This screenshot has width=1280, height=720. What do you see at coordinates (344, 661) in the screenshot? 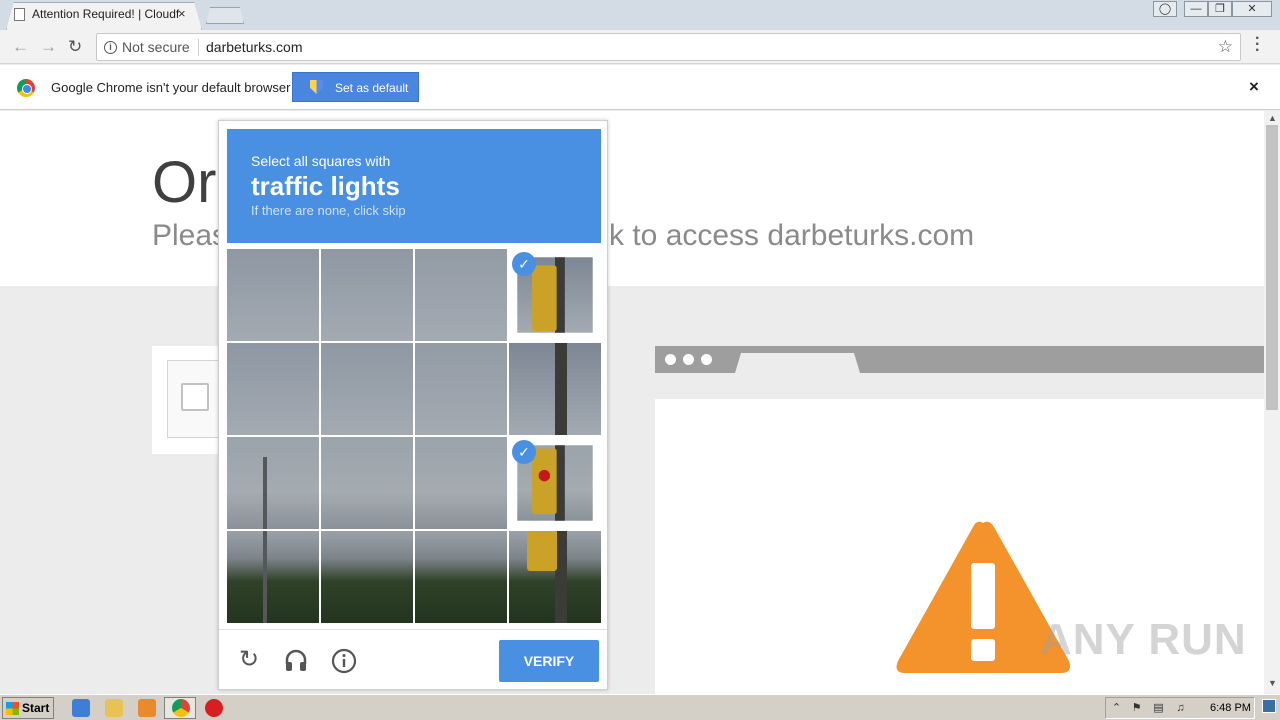
I see `help-info-icon` at bounding box center [344, 661].